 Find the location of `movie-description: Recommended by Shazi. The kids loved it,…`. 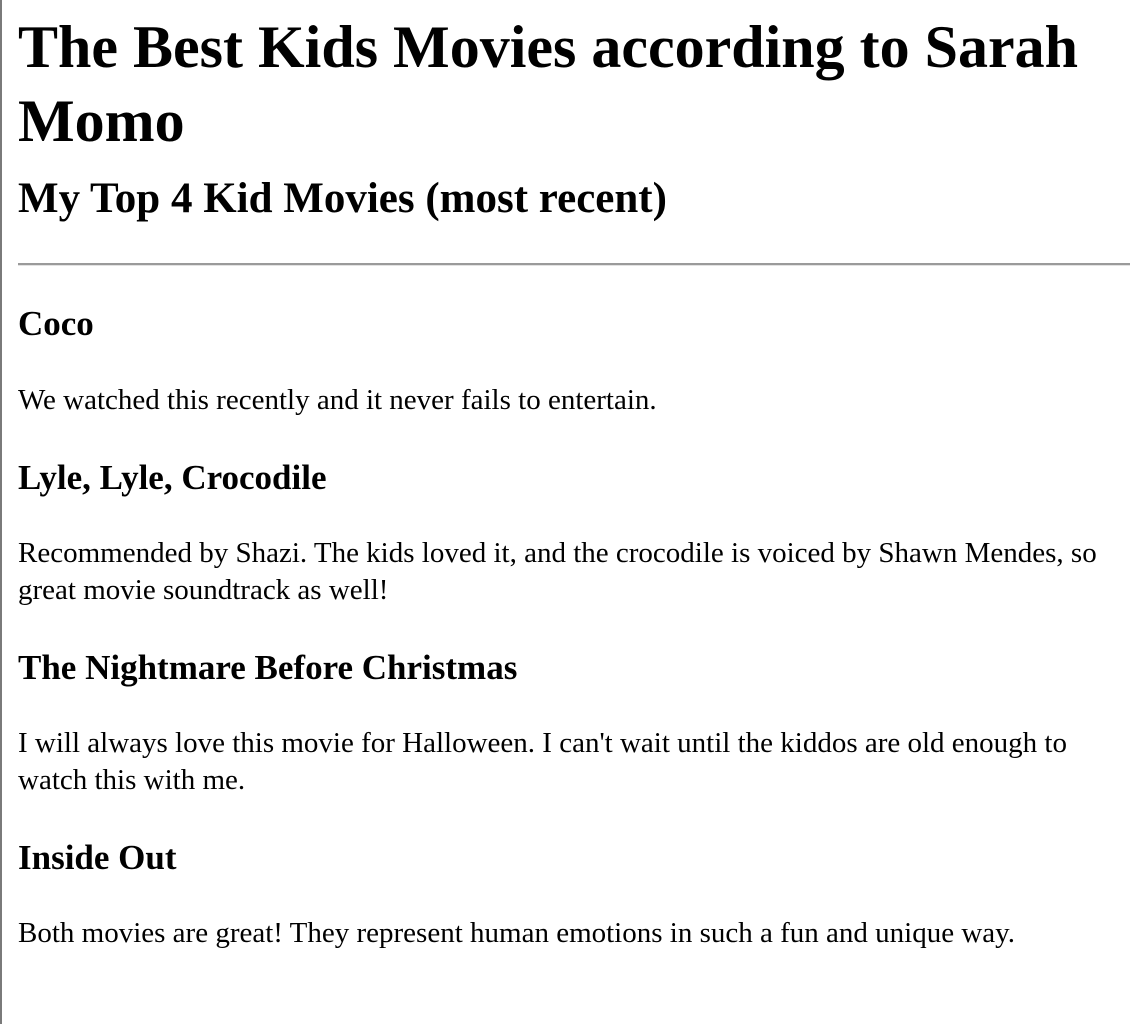

movie-description: Recommended by Shazi. The kids loved it,… is located at coordinates (557, 571).